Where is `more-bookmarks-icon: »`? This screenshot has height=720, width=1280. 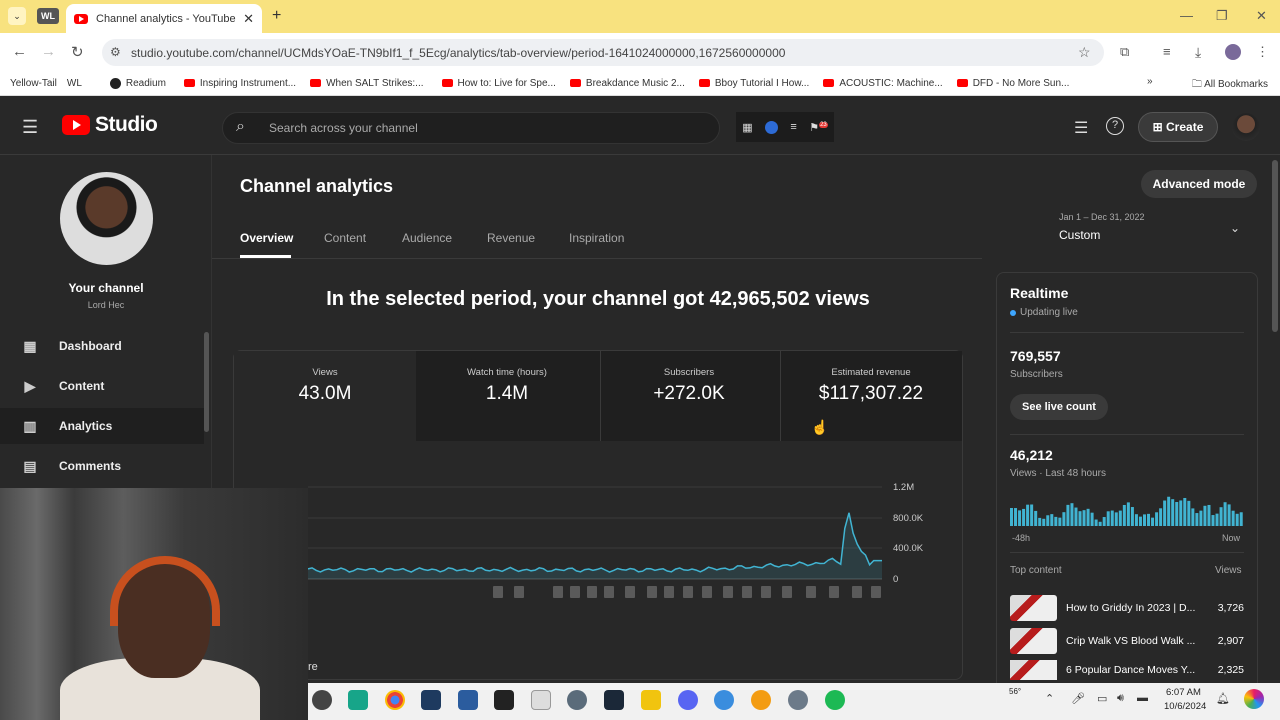 more-bookmarks-icon: » is located at coordinates (1150, 81).